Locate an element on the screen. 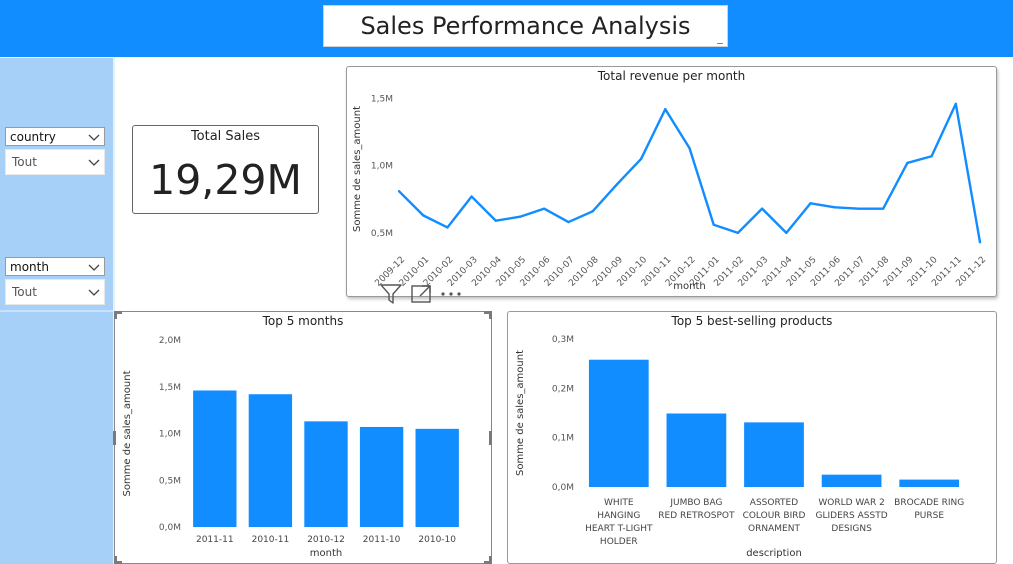 This screenshot has width=1013, height=564. x-tick-label: 2010-10 is located at coordinates (437, 540).